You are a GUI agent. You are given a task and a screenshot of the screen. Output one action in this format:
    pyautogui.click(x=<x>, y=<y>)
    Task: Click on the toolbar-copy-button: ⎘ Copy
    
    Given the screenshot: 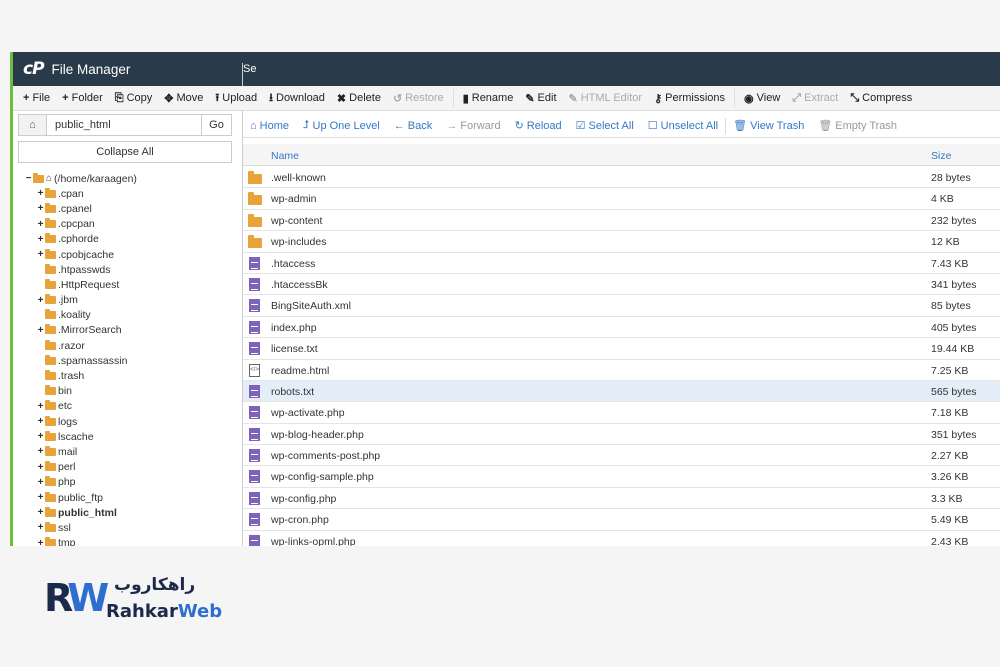 What is the action you would take?
    pyautogui.click(x=134, y=98)
    